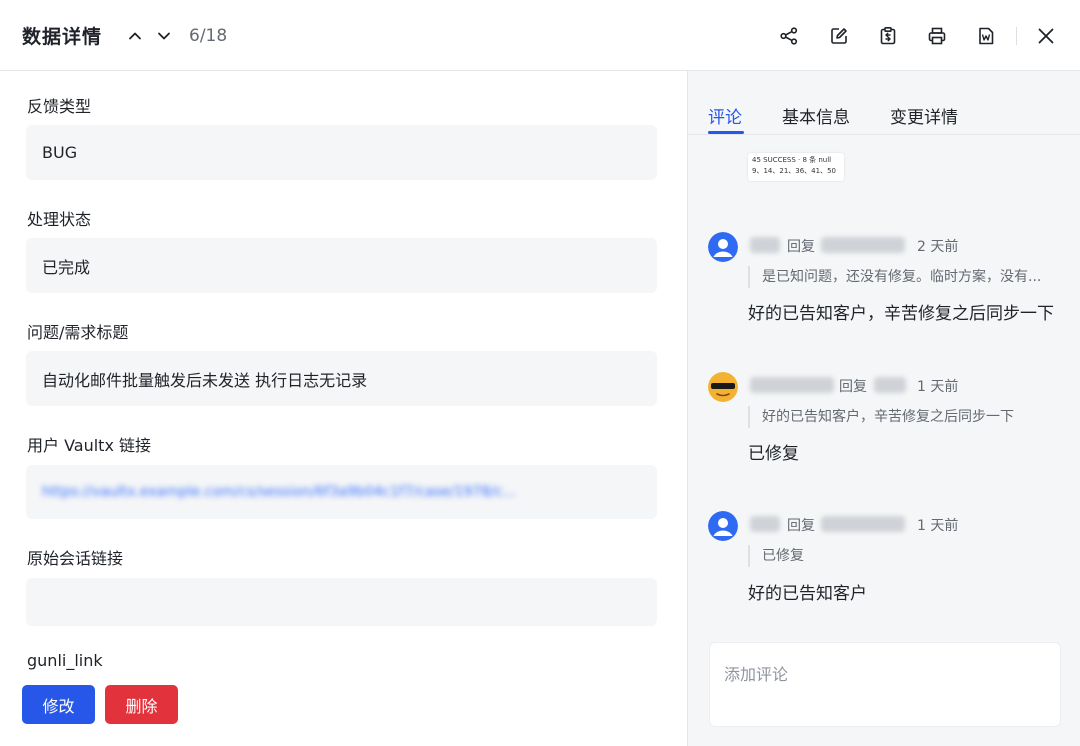 The width and height of the screenshot is (1080, 746). I want to click on export-word-button, so click(986, 36).